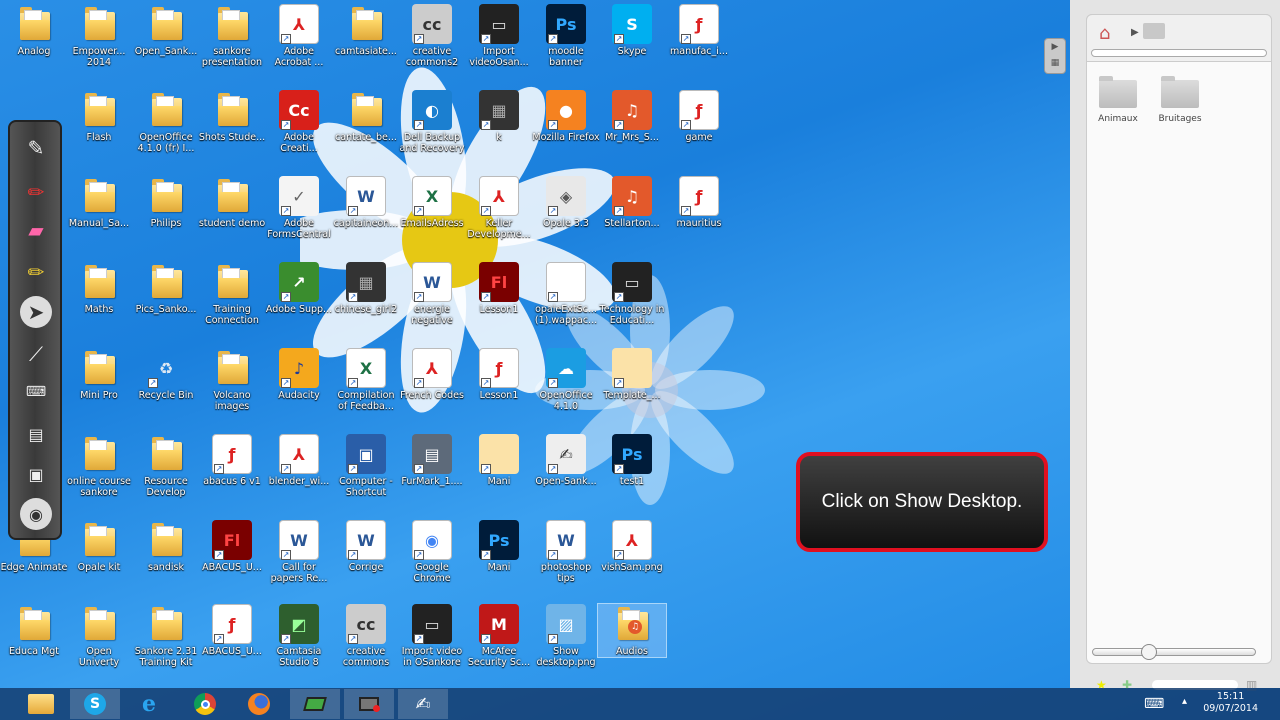  What do you see at coordinates (34, 630) in the screenshot?
I see `desktop-icon: Educa Mgt` at bounding box center [34, 630].